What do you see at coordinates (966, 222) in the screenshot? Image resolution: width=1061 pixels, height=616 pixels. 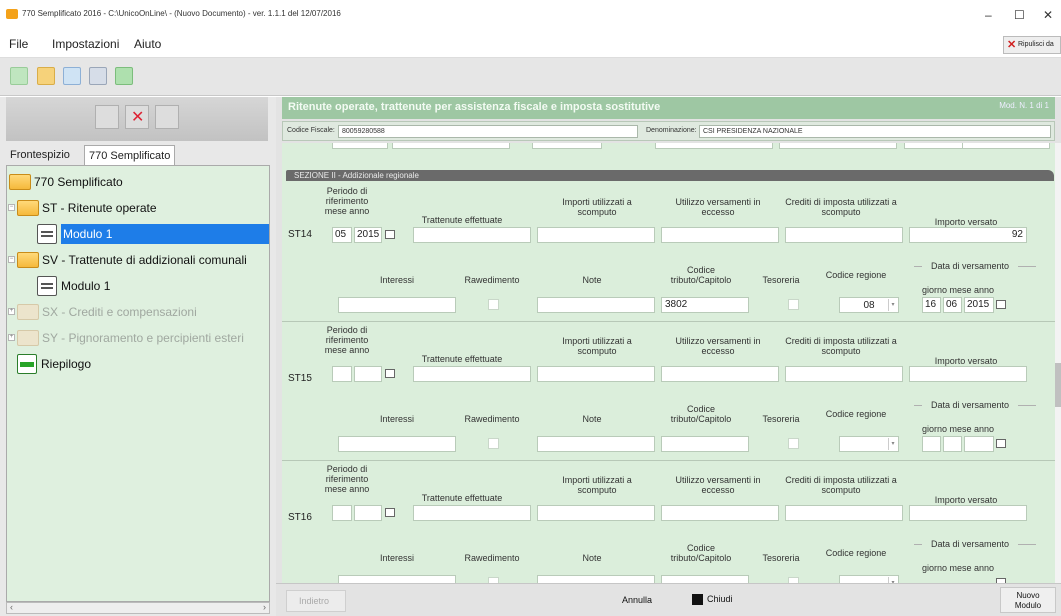 I see `versato-label: Importo versato` at bounding box center [966, 222].